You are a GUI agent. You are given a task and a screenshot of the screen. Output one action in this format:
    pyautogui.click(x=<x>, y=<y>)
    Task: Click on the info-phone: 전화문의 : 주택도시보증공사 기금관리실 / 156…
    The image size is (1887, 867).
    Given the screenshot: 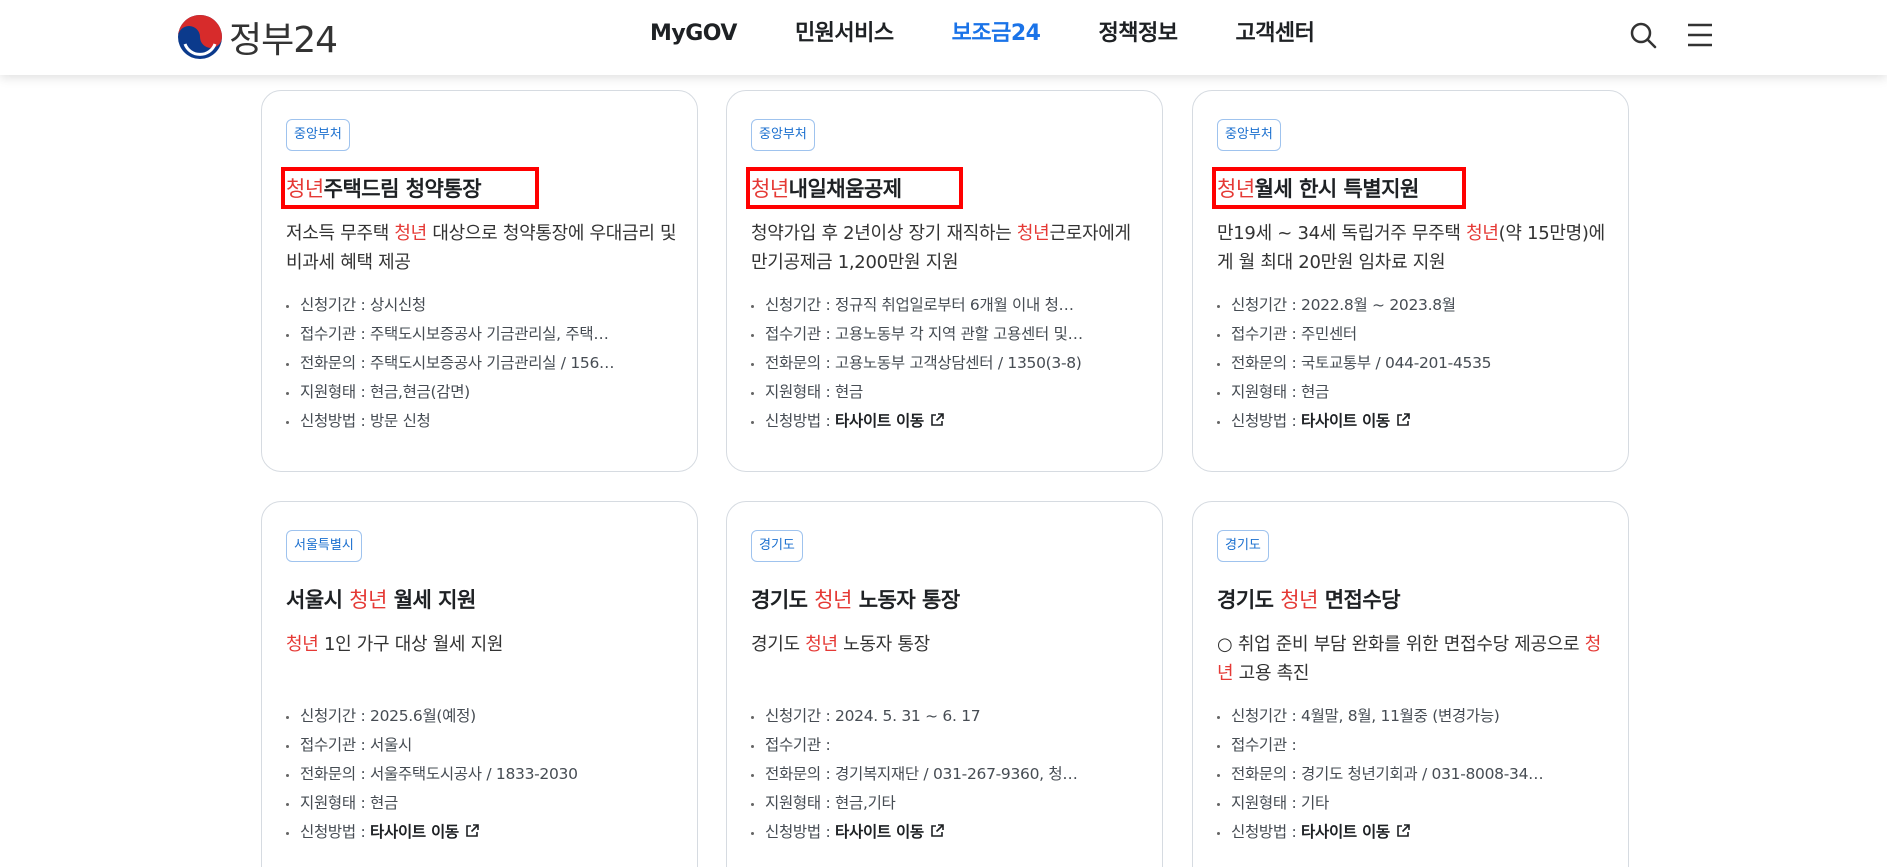 What is the action you would take?
    pyautogui.click(x=483, y=363)
    